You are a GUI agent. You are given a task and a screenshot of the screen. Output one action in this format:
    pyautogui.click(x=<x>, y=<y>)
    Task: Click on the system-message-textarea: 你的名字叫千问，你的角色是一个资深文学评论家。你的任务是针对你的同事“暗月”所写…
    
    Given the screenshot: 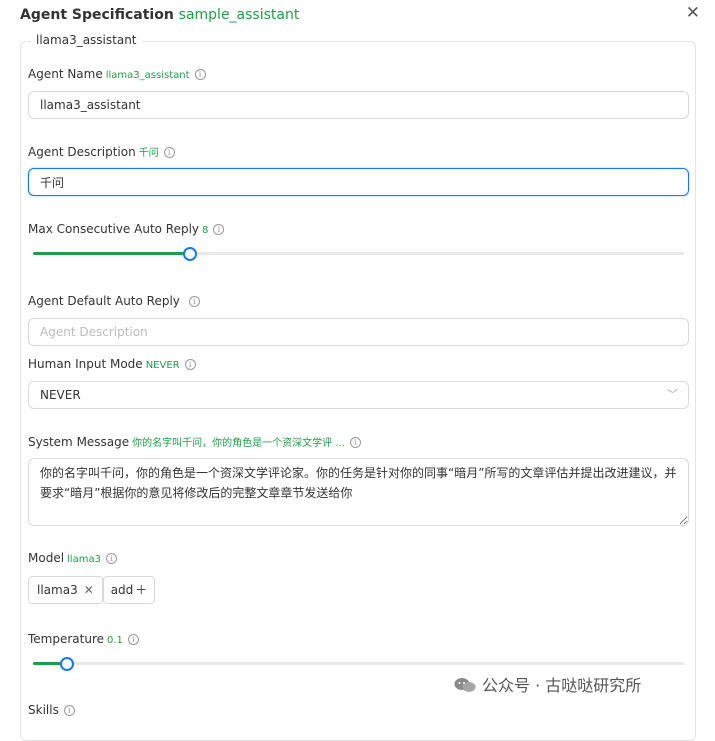 What is the action you would take?
    pyautogui.click(x=358, y=492)
    